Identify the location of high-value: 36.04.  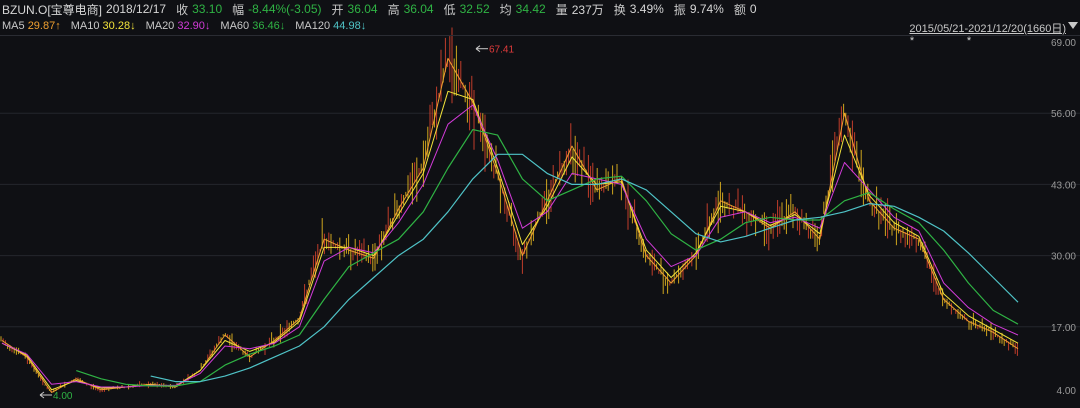
(418, 9).